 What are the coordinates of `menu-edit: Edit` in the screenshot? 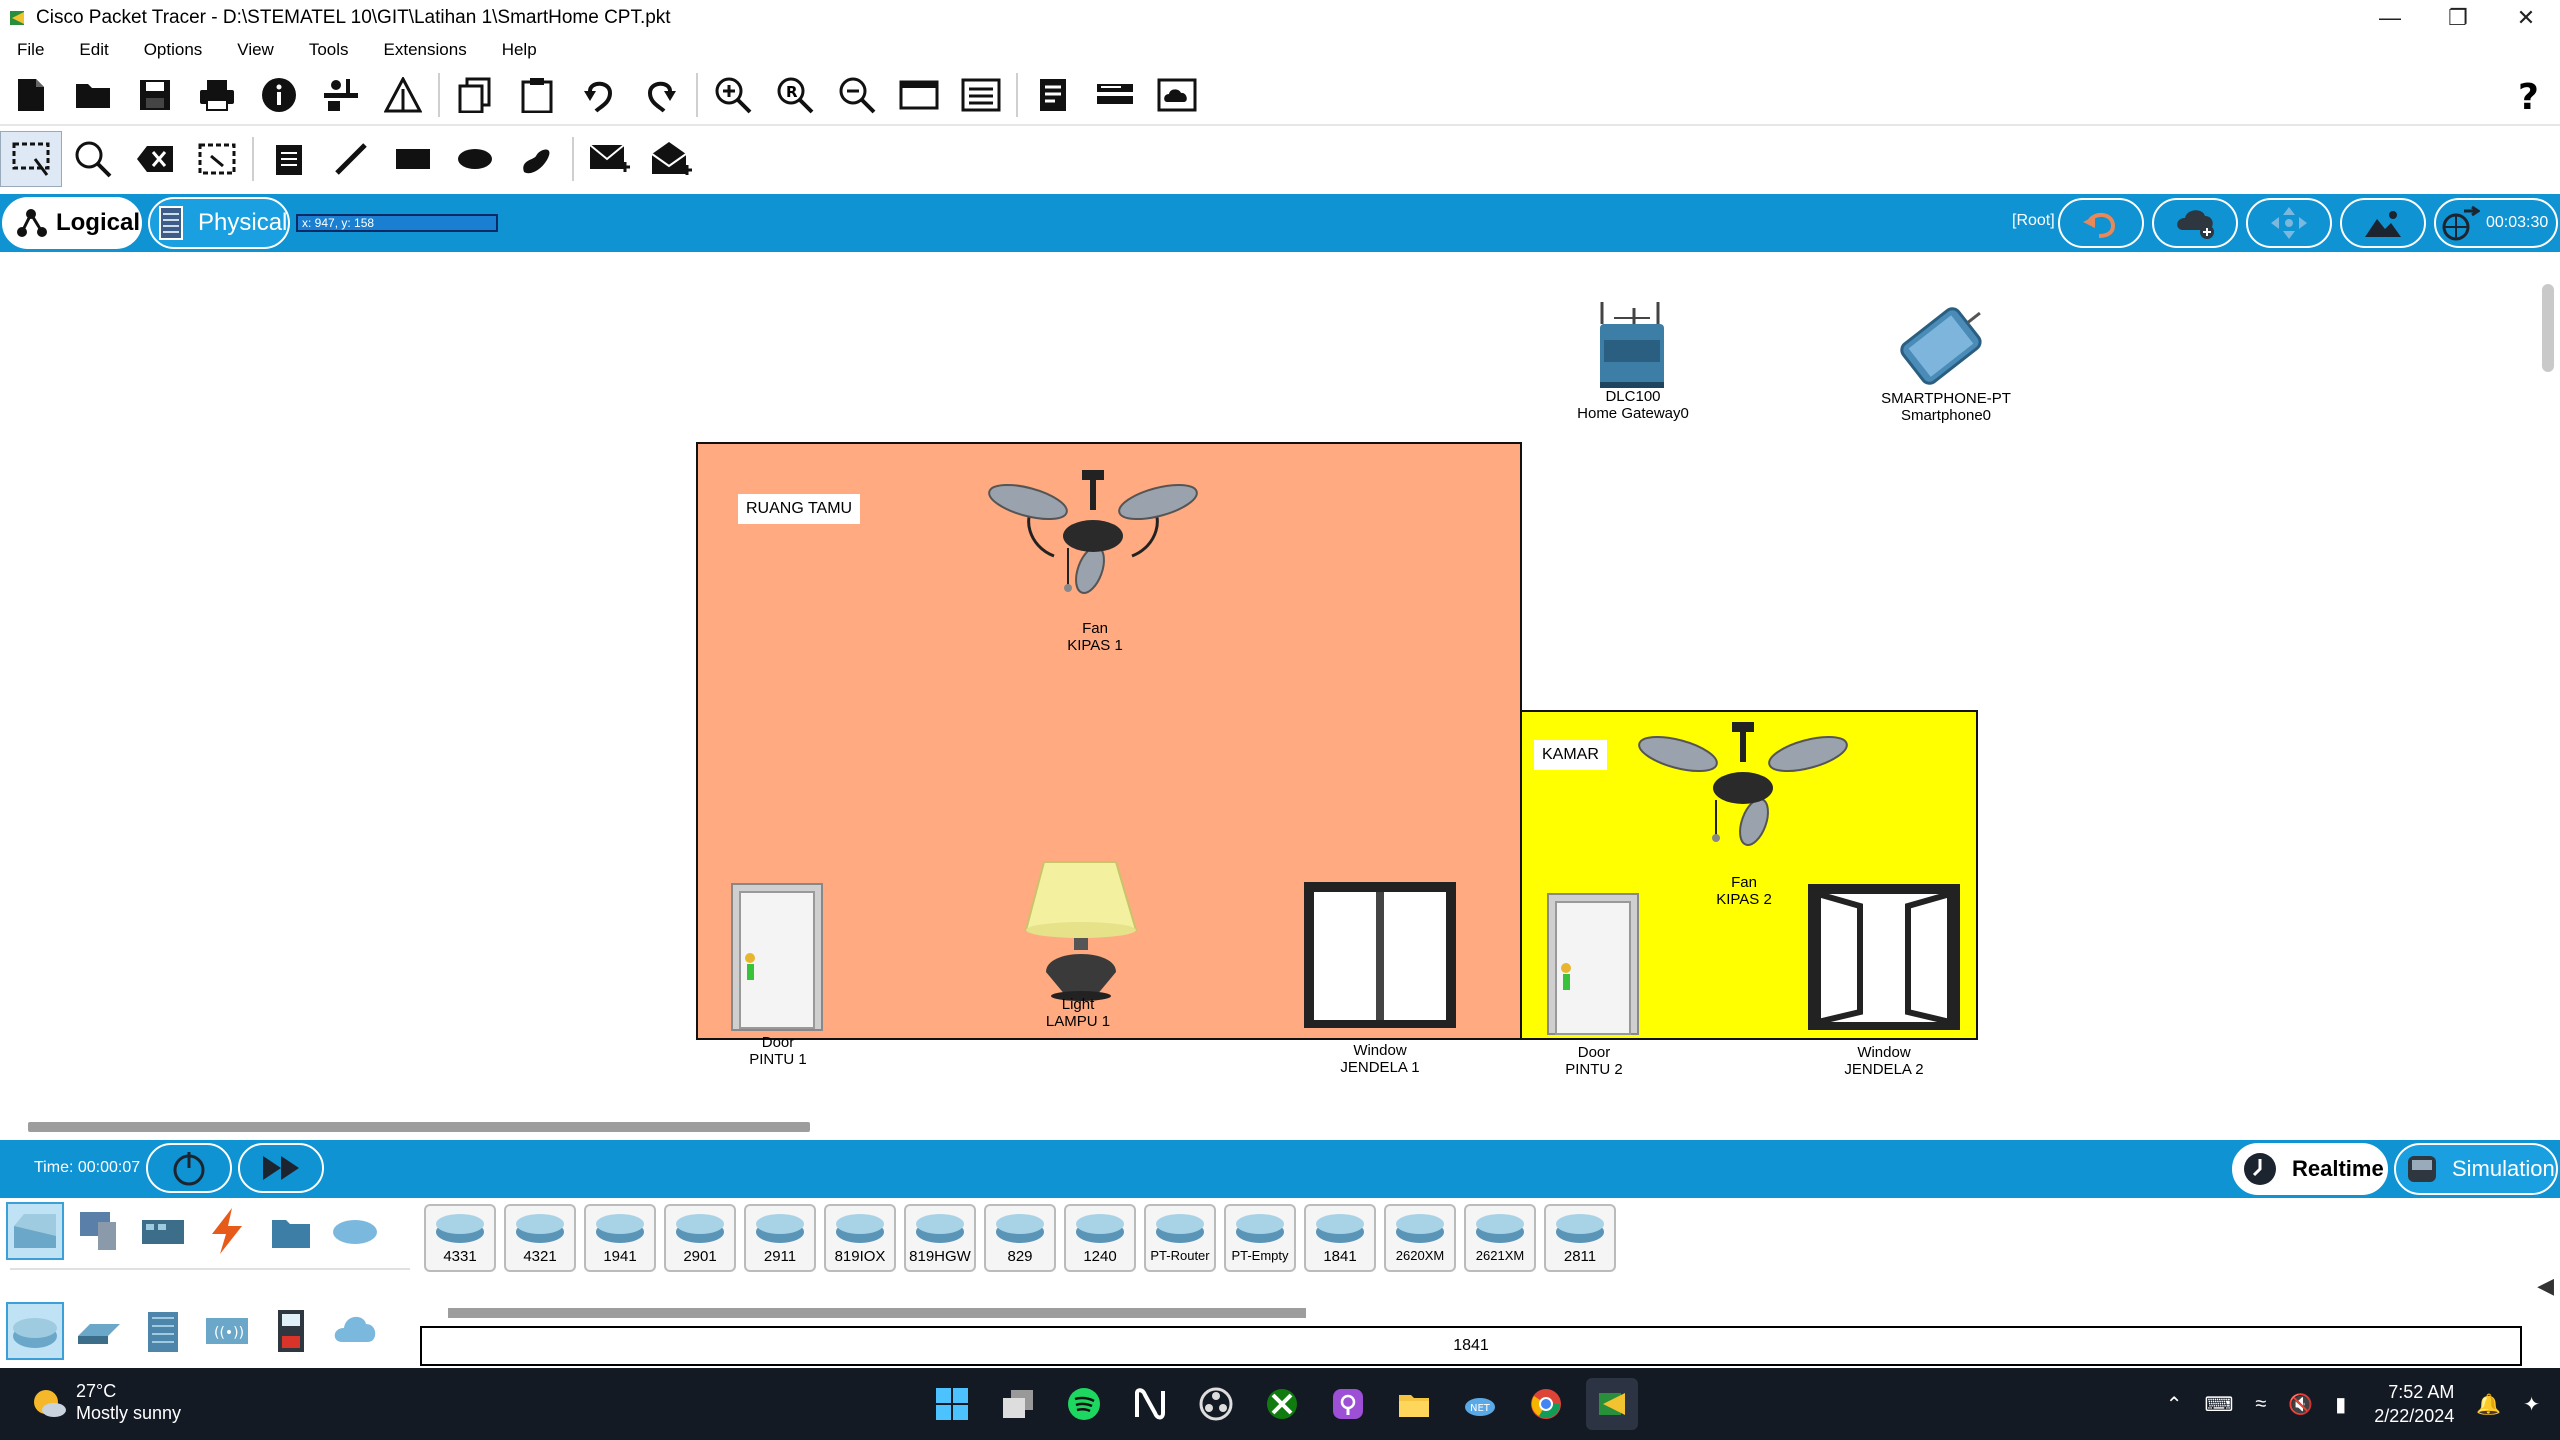 It's located at (94, 50).